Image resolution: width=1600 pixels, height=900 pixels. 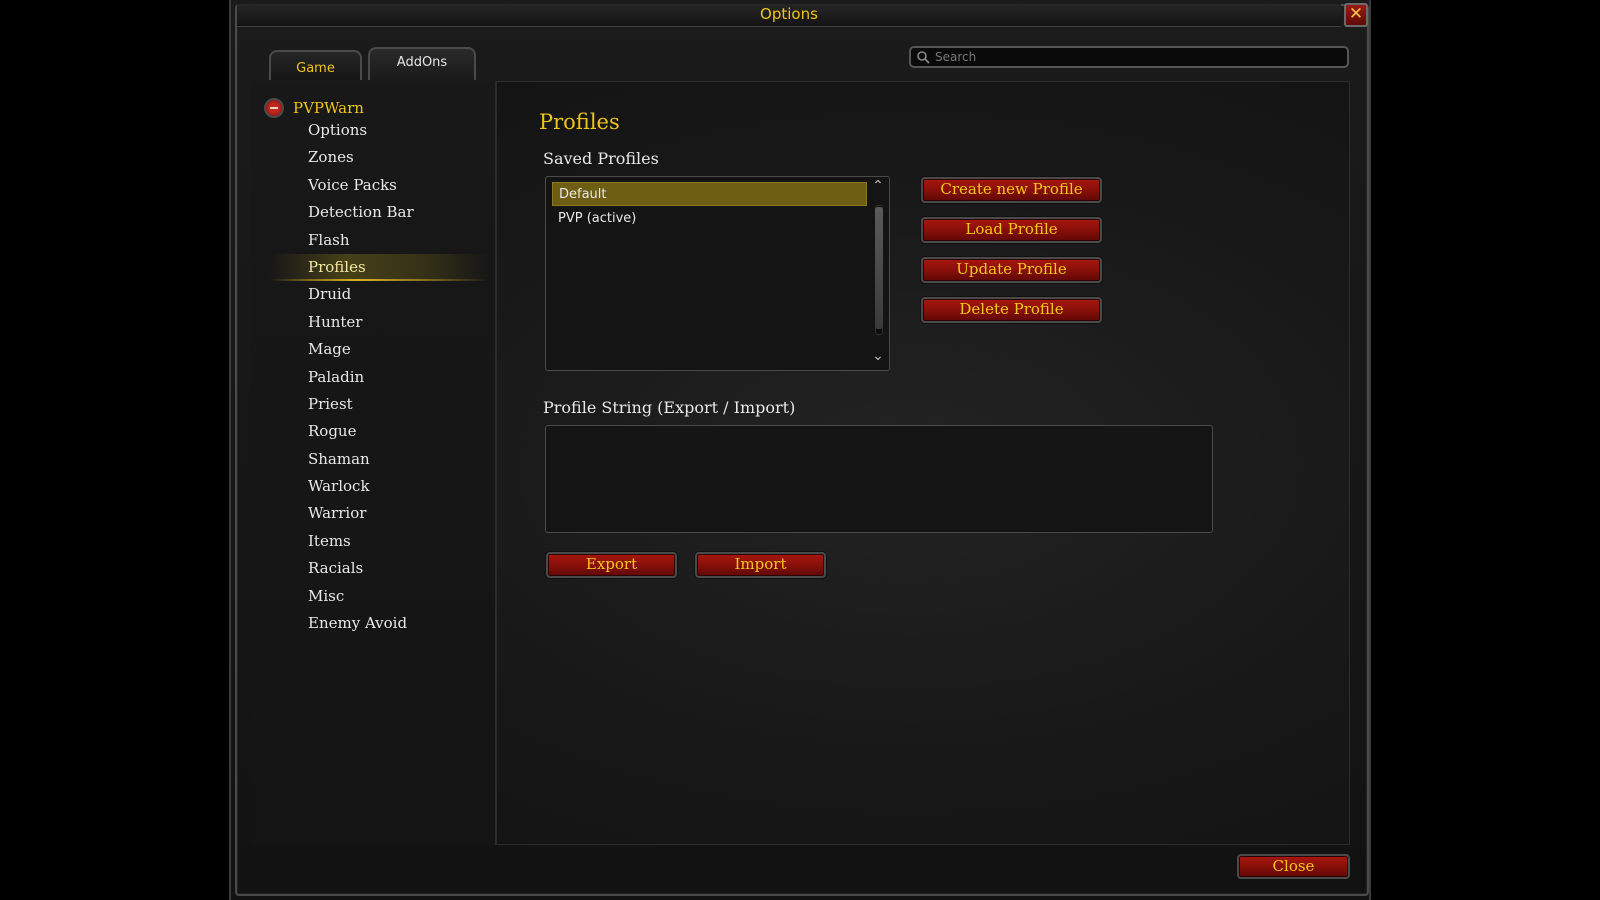 What do you see at coordinates (709, 194) in the screenshot?
I see `profile-row-default: Default` at bounding box center [709, 194].